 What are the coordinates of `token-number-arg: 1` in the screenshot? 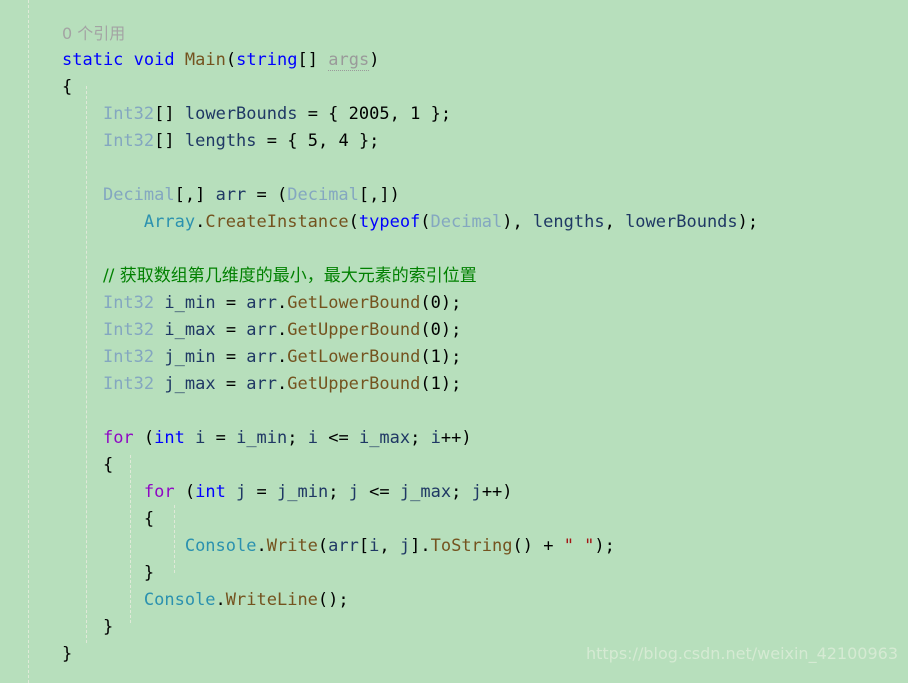 It's located at (435, 384).